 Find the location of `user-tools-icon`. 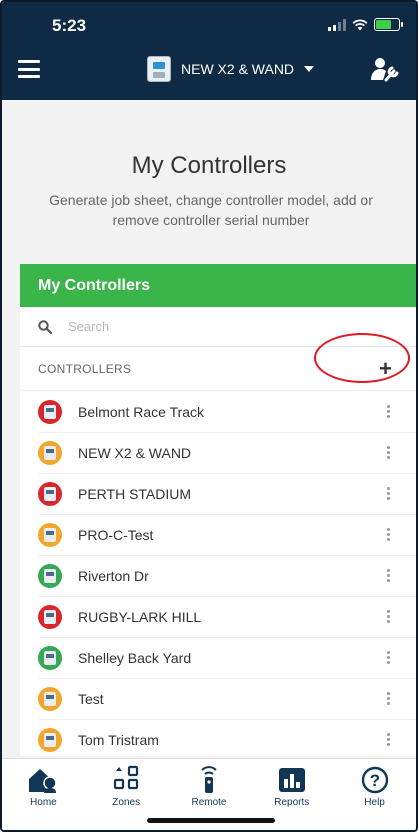

user-tools-icon is located at coordinates (385, 69).